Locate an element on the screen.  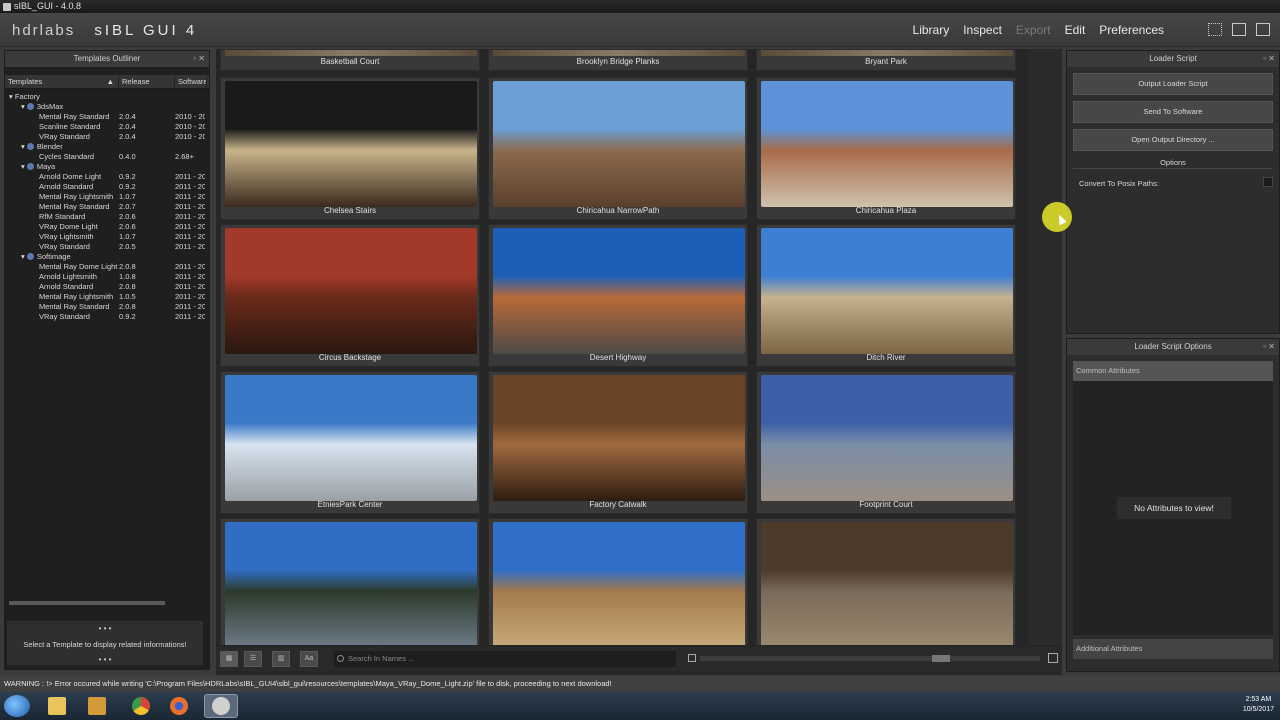
set-card: EtniesPark Center is located at coordinates (350, 442).